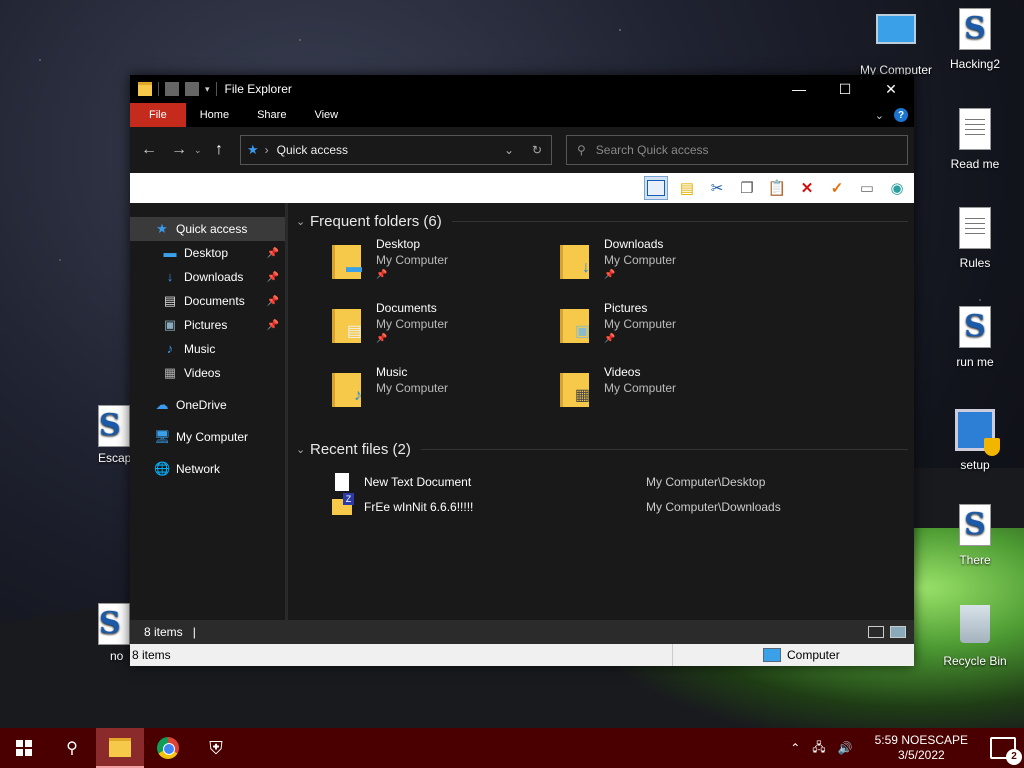  I want to click on large-icons-view-icon, so click(898, 632).